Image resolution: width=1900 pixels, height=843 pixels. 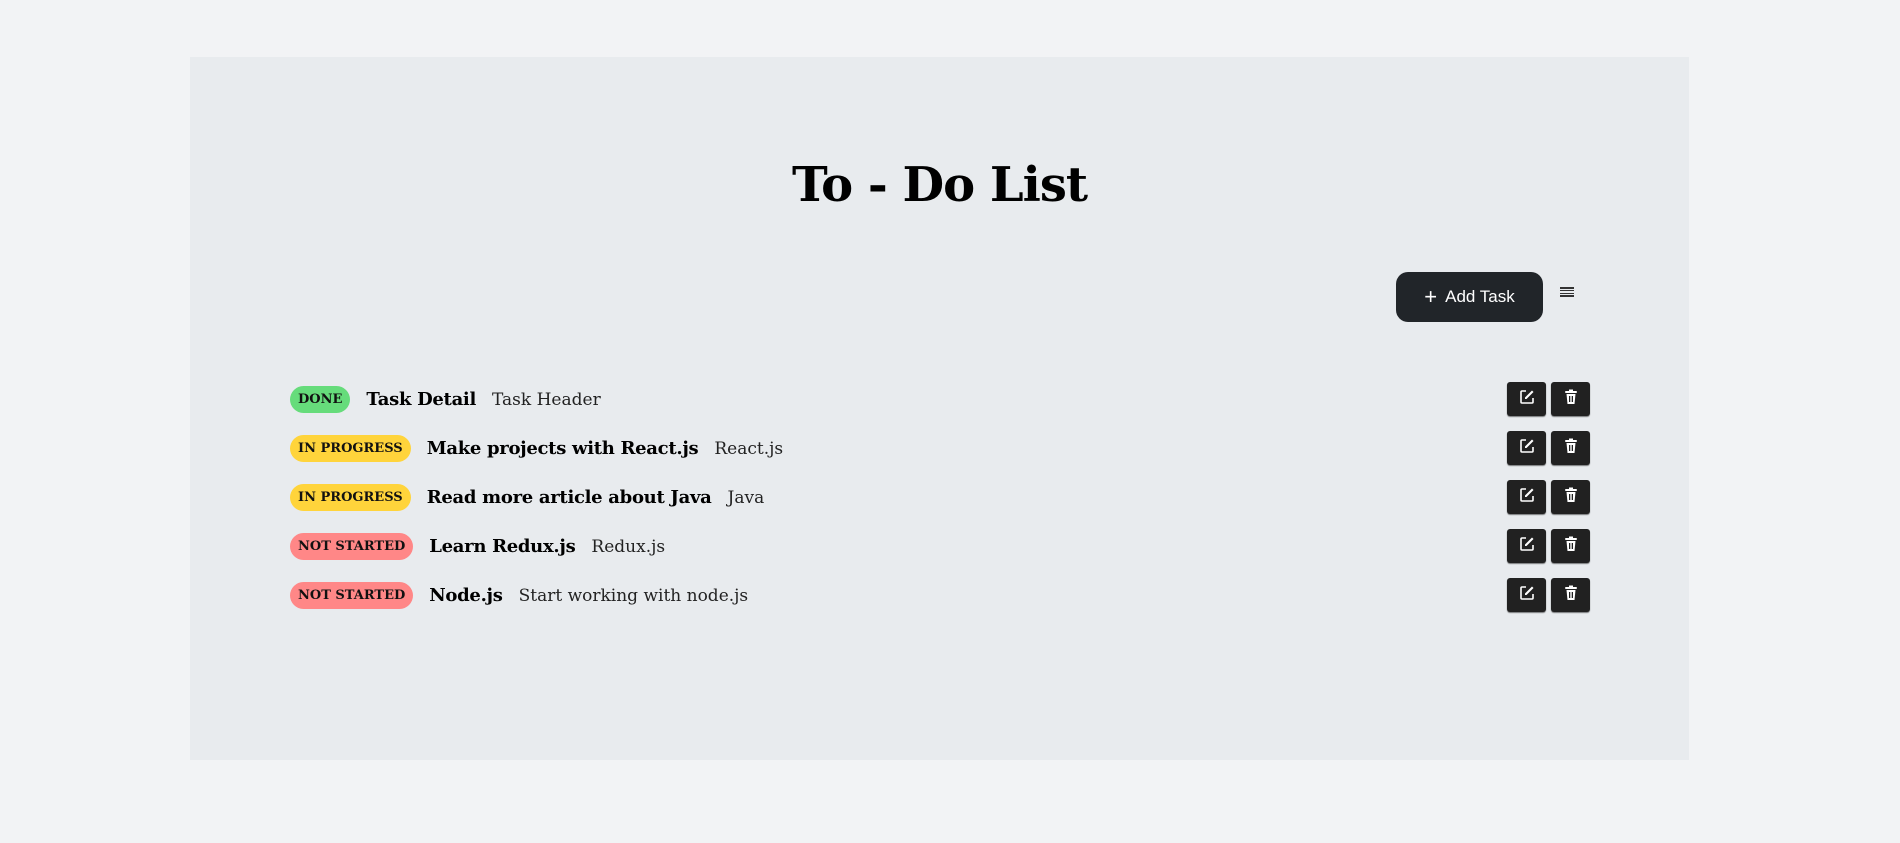 What do you see at coordinates (502, 546) in the screenshot?
I see `task-title: Learn Redux.js` at bounding box center [502, 546].